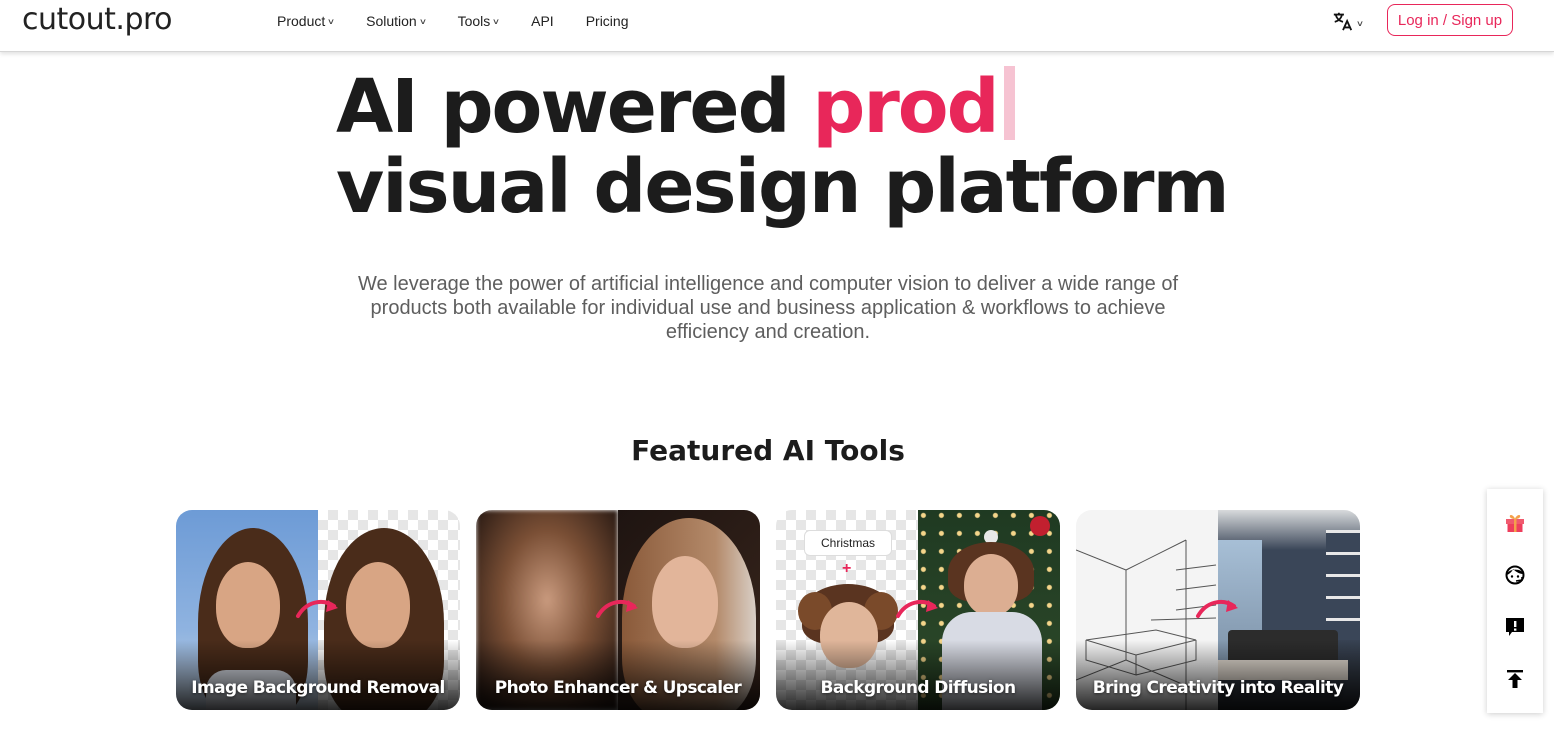  I want to click on logo: cutout.pro, so click(97, 19).